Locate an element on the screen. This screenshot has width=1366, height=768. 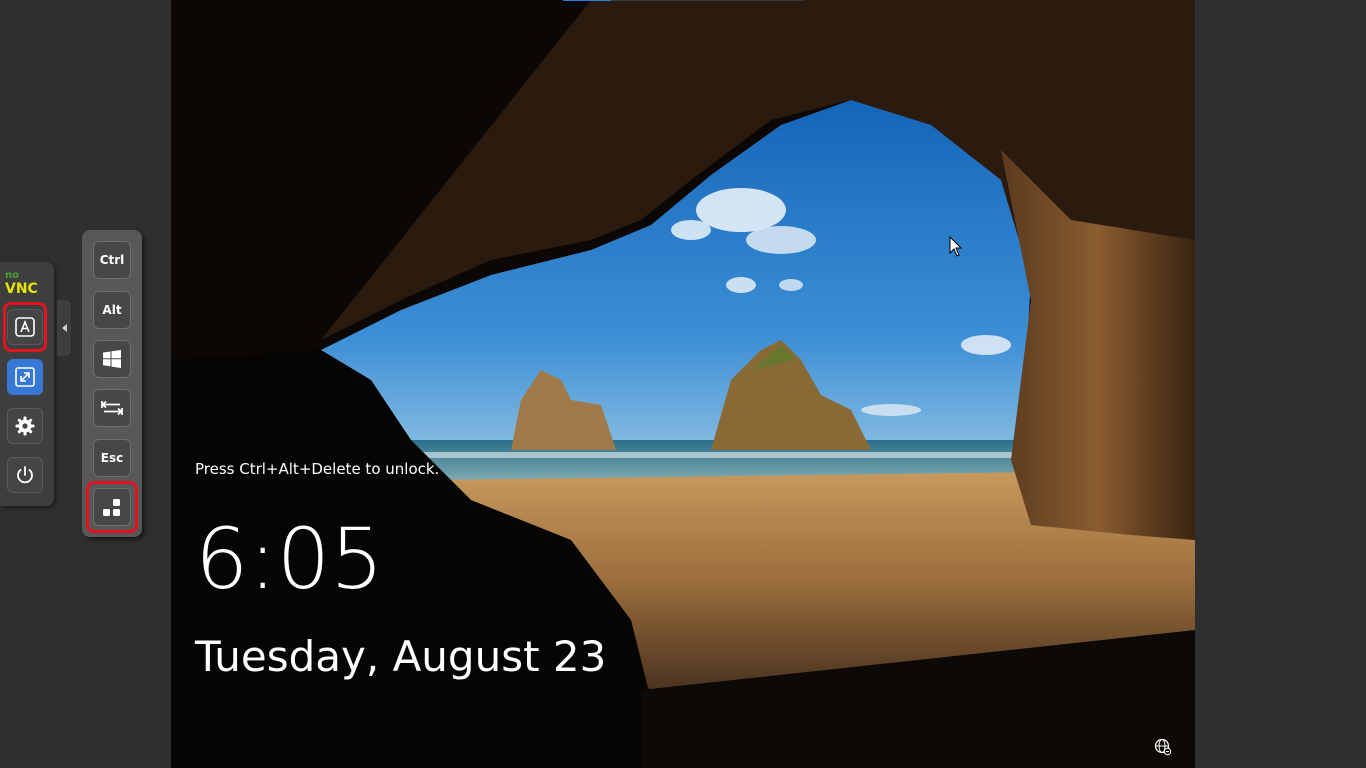
alt-key-button: Alt is located at coordinates (112, 310).